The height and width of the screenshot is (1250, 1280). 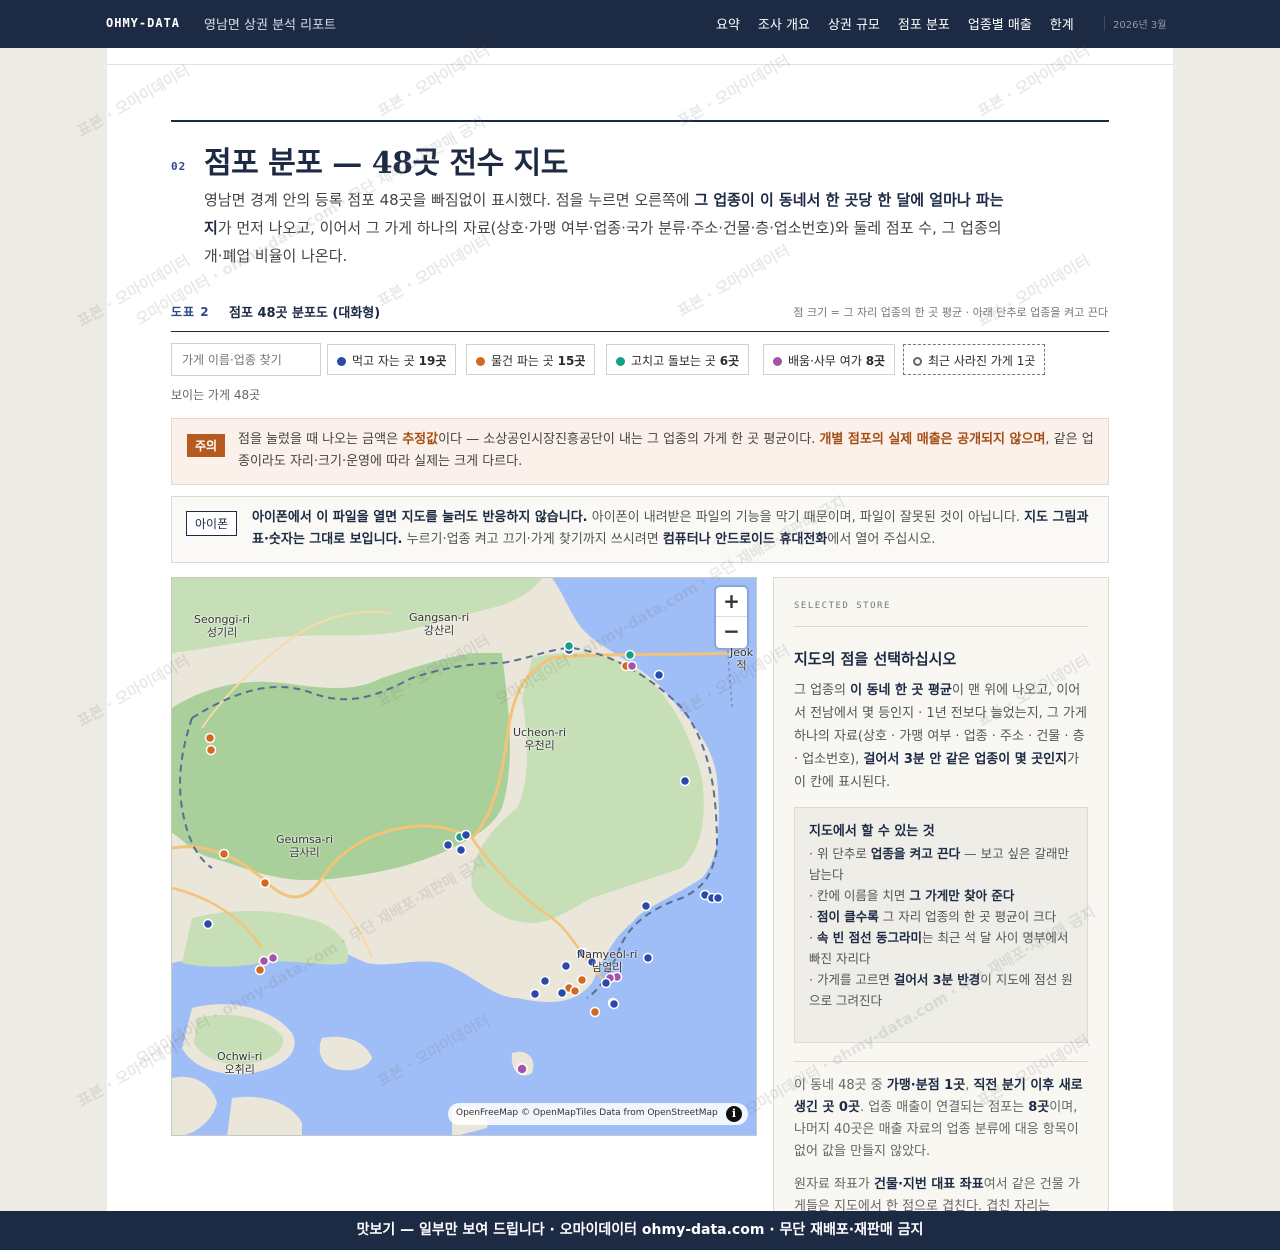 I want to click on section-rule, so click(x=640, y=121).